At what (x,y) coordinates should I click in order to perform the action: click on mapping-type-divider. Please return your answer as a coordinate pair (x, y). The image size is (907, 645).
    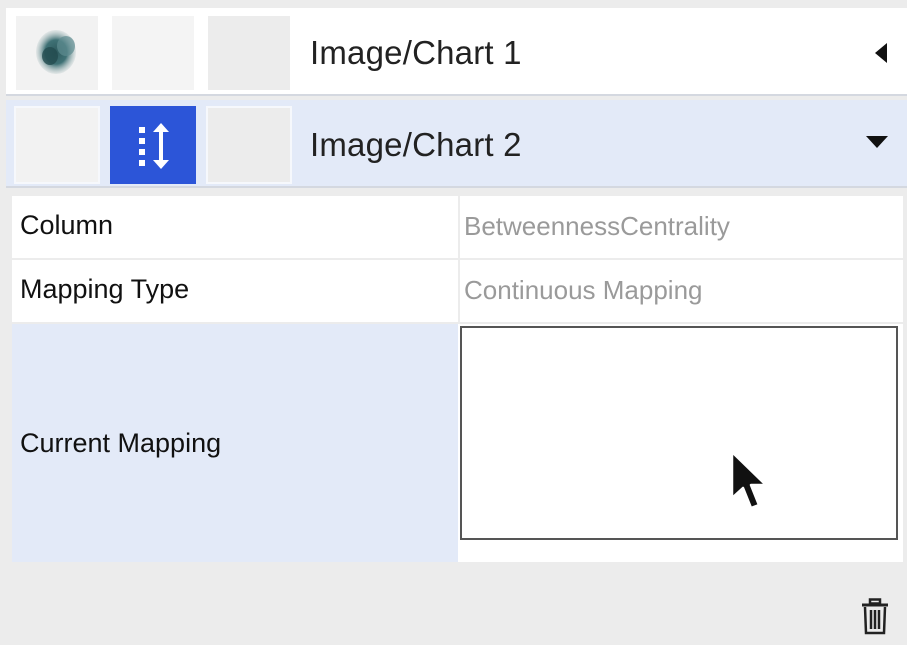
    Looking at the image, I should click on (459, 291).